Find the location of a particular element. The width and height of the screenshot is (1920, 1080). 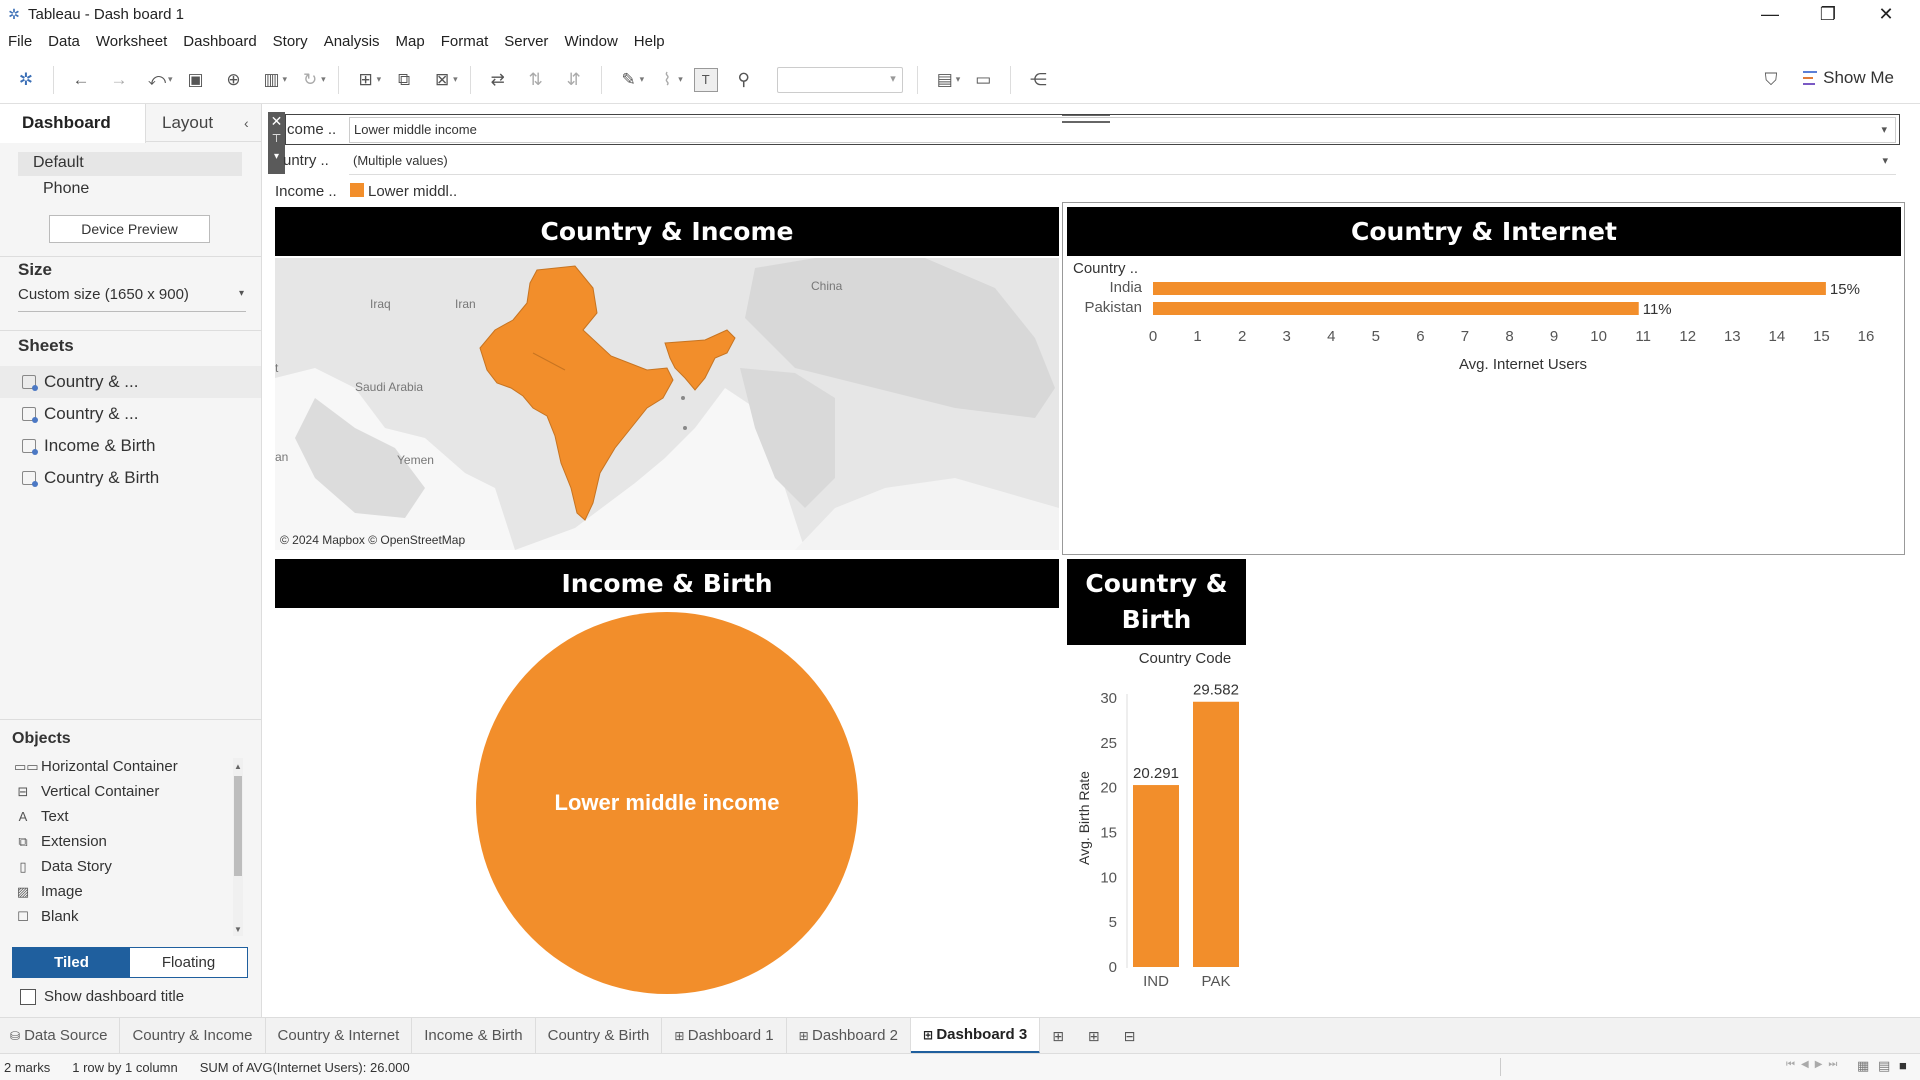

duplicate-icon: ⧉ is located at coordinates (404, 80).